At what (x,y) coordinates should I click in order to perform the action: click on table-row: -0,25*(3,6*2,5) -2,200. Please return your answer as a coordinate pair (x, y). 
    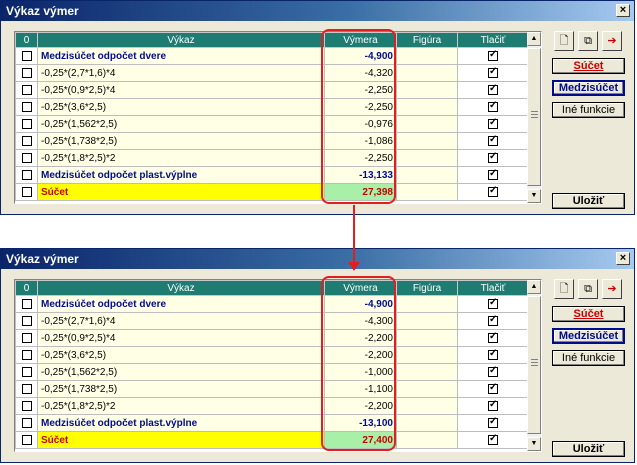
    Looking at the image, I should click on (272, 355).